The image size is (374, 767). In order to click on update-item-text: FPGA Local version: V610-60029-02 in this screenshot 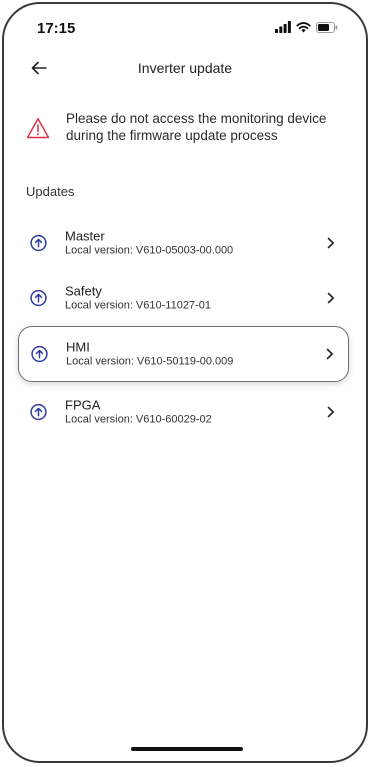, I will do `click(138, 412)`.